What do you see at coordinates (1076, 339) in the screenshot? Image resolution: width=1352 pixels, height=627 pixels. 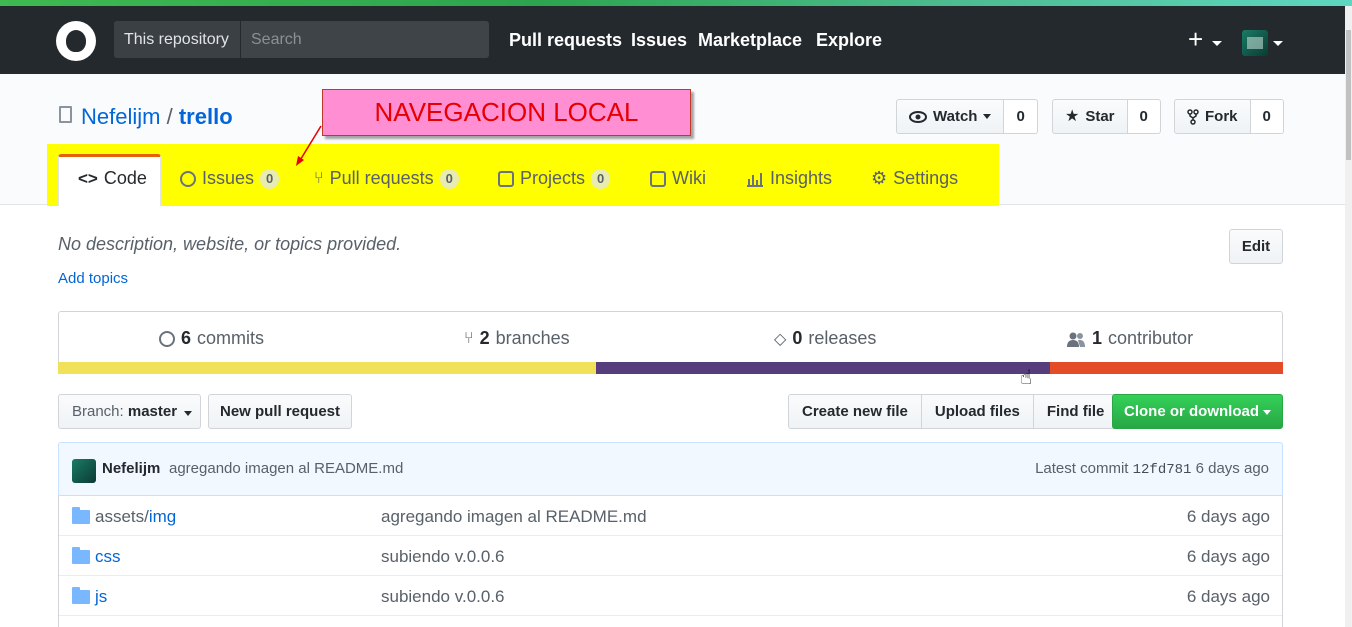 I see `people-icon` at bounding box center [1076, 339].